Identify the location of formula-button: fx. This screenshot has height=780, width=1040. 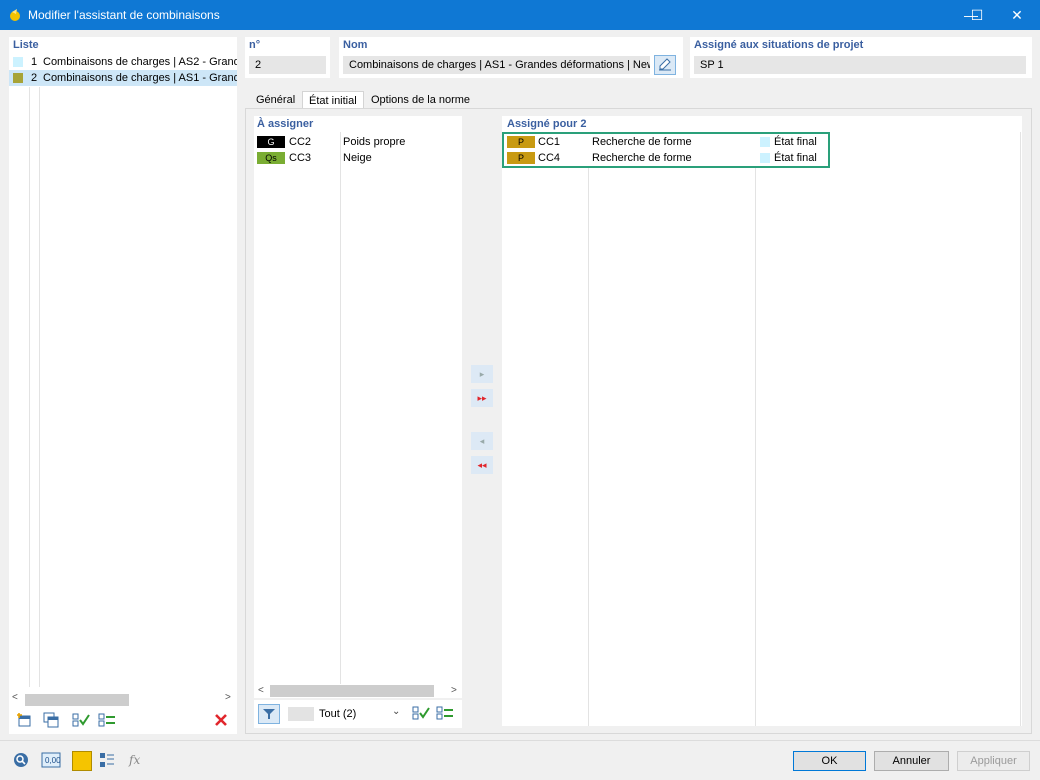
(135, 761).